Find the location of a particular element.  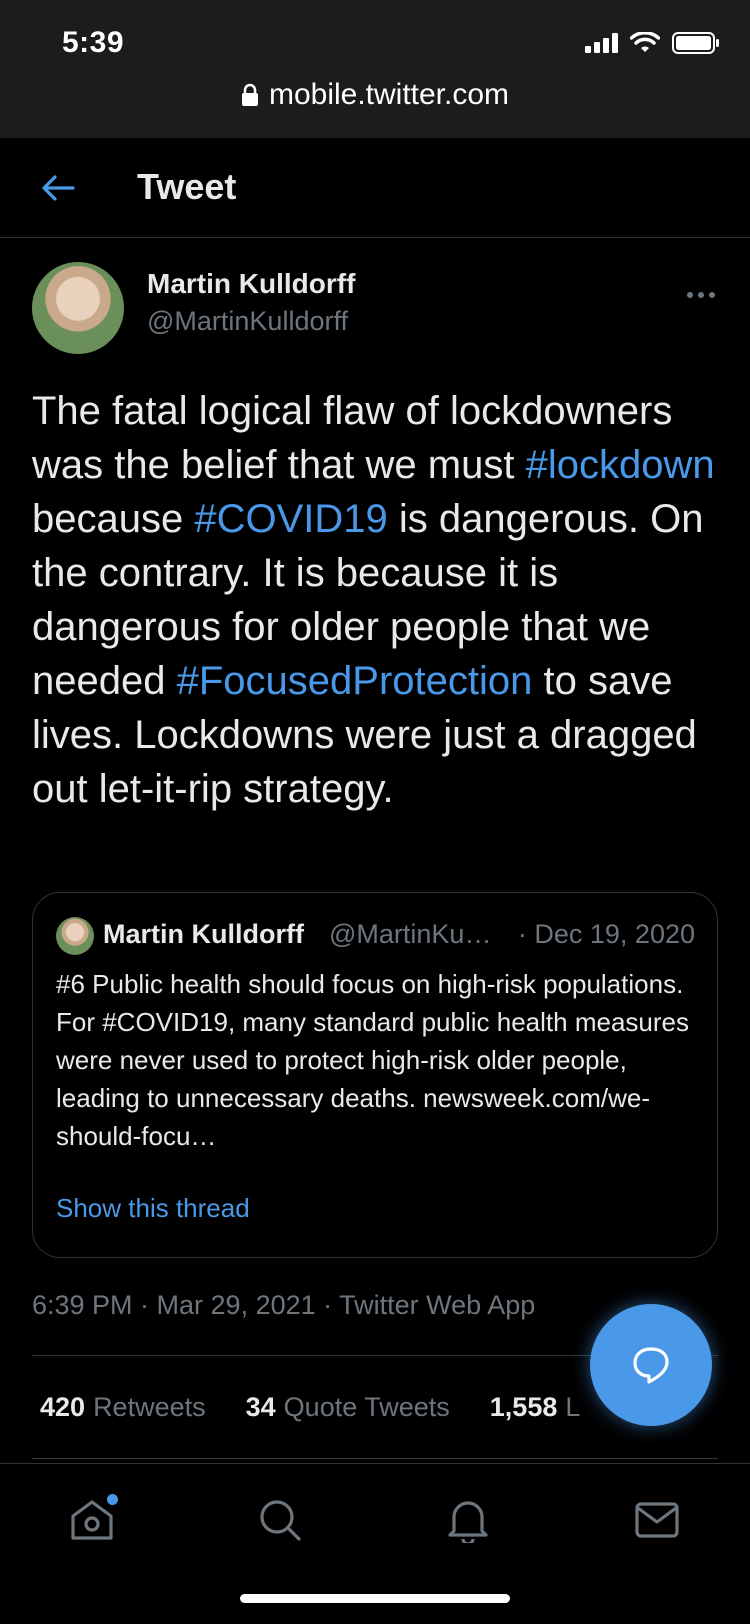

status-time: 5:39 is located at coordinates (93, 42).